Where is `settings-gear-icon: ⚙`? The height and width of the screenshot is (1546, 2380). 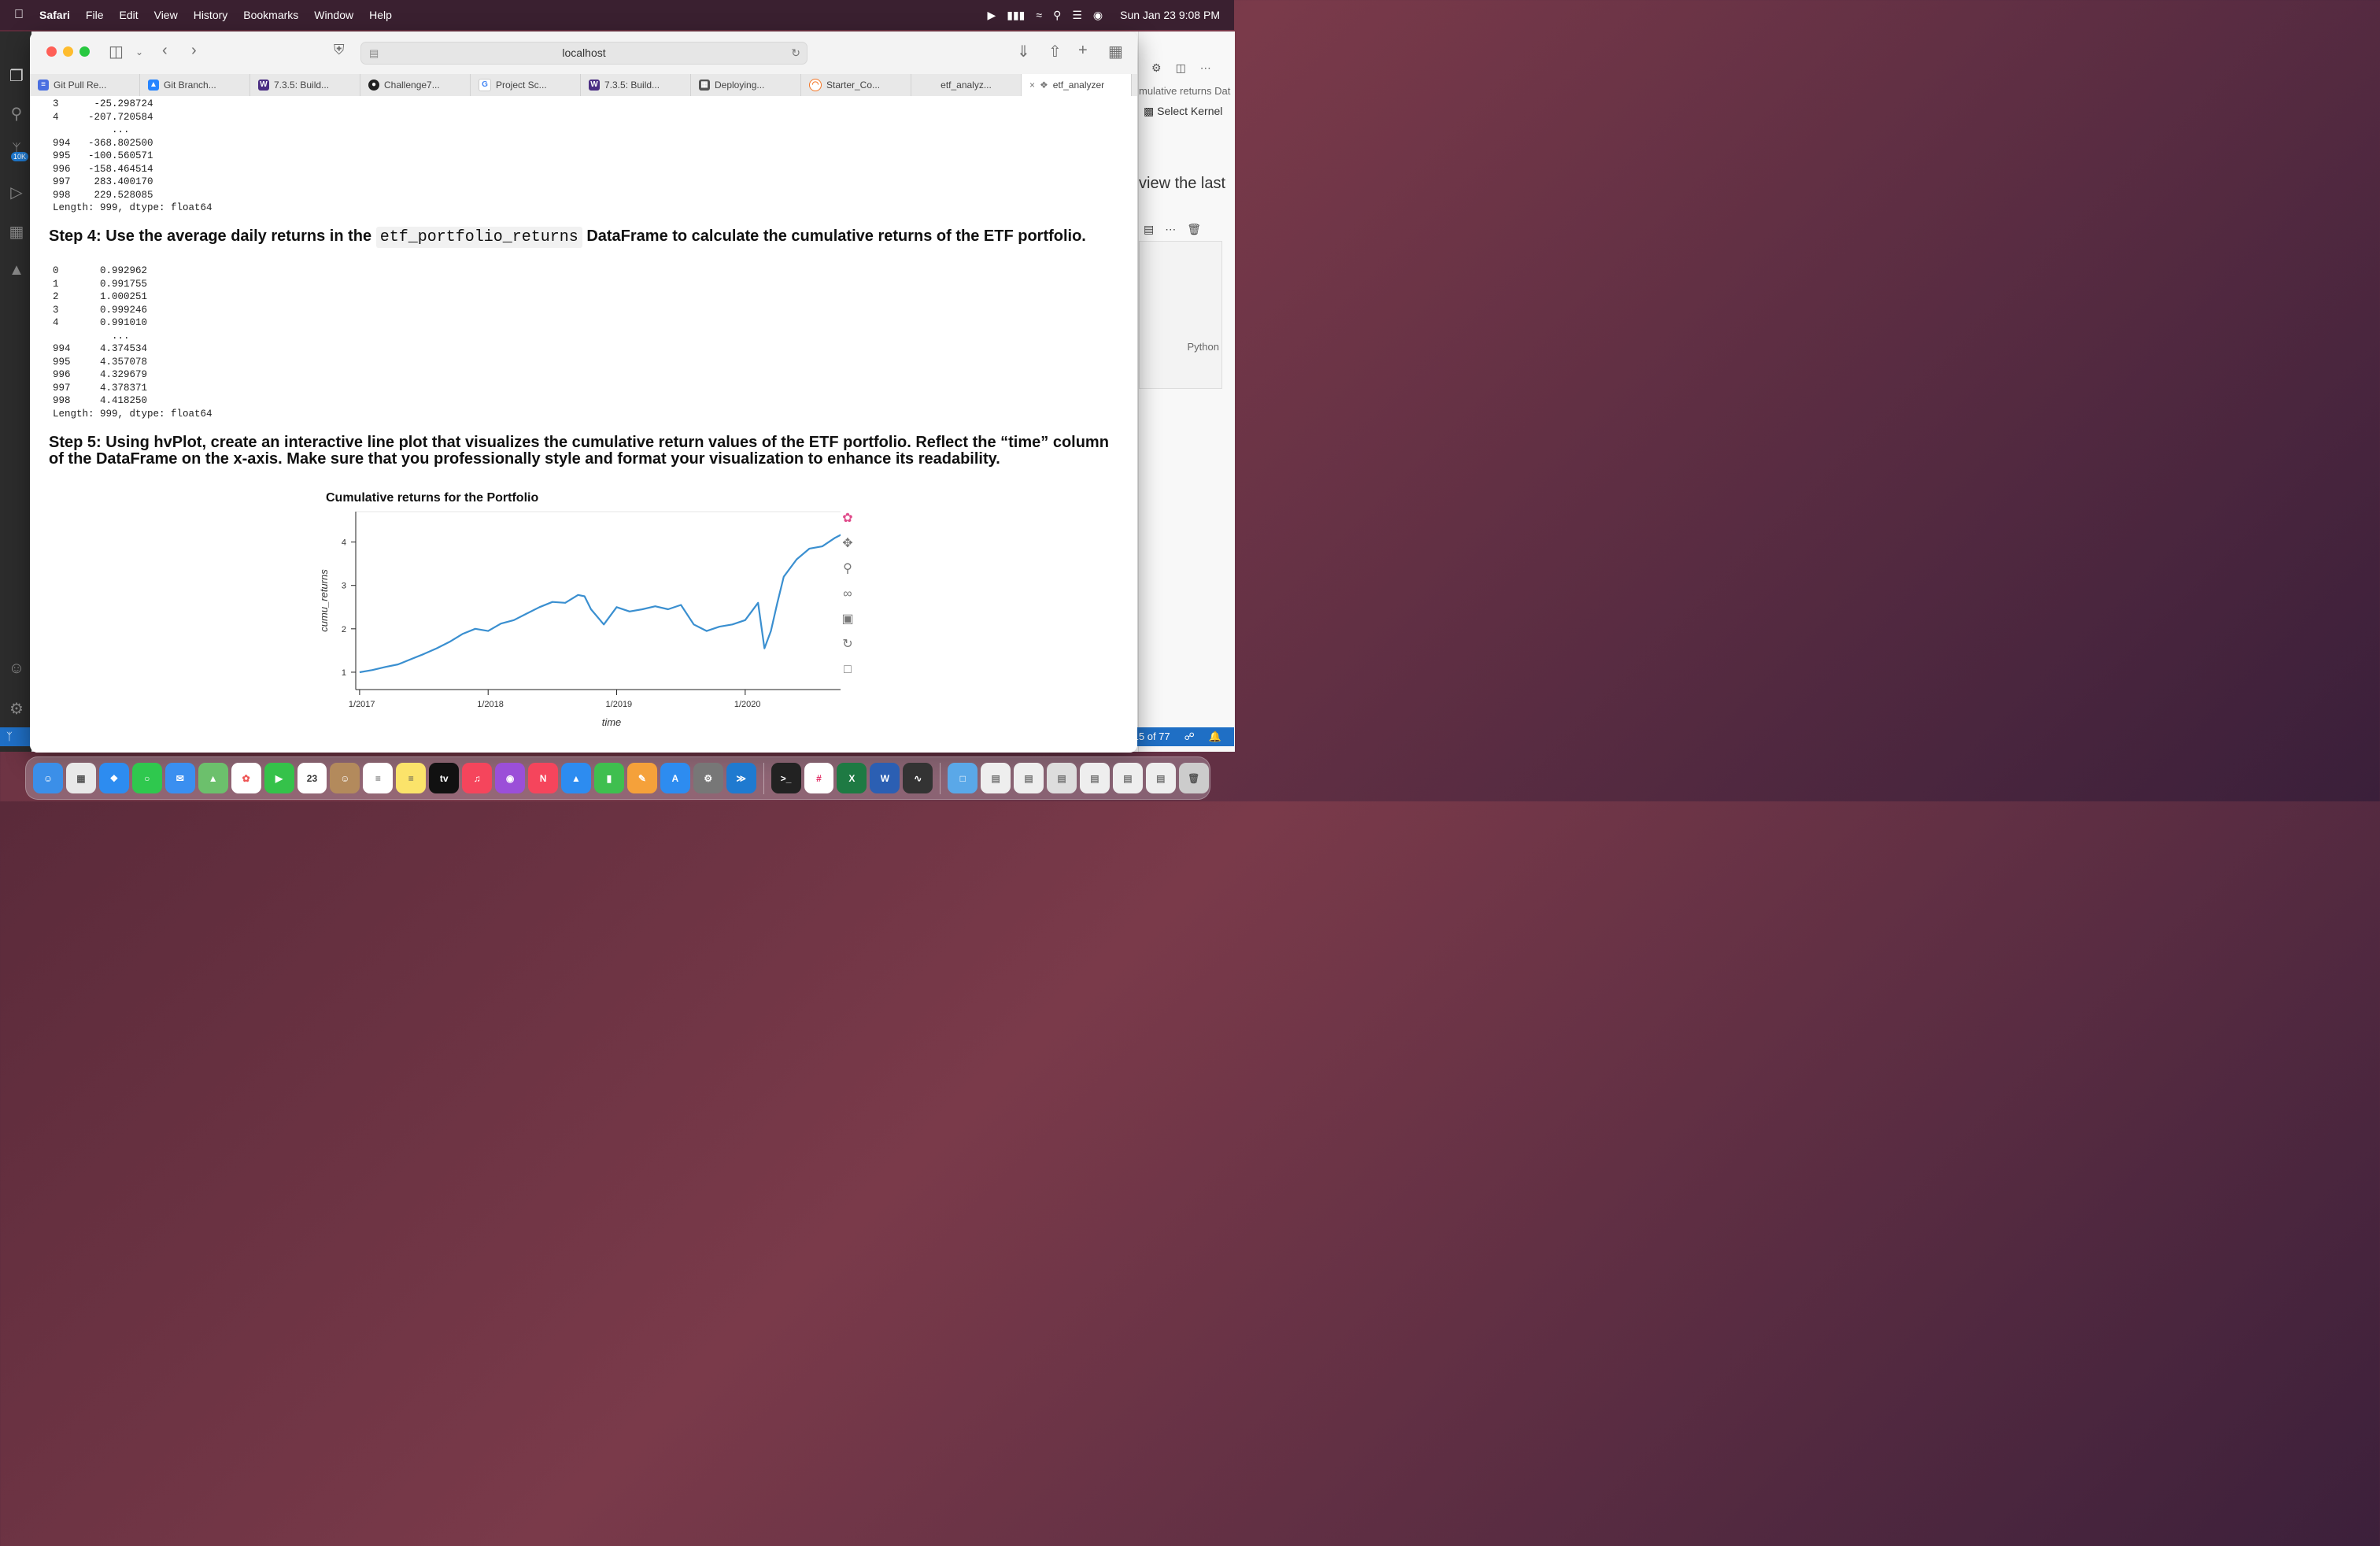 settings-gear-icon: ⚙ is located at coordinates (16, 708).